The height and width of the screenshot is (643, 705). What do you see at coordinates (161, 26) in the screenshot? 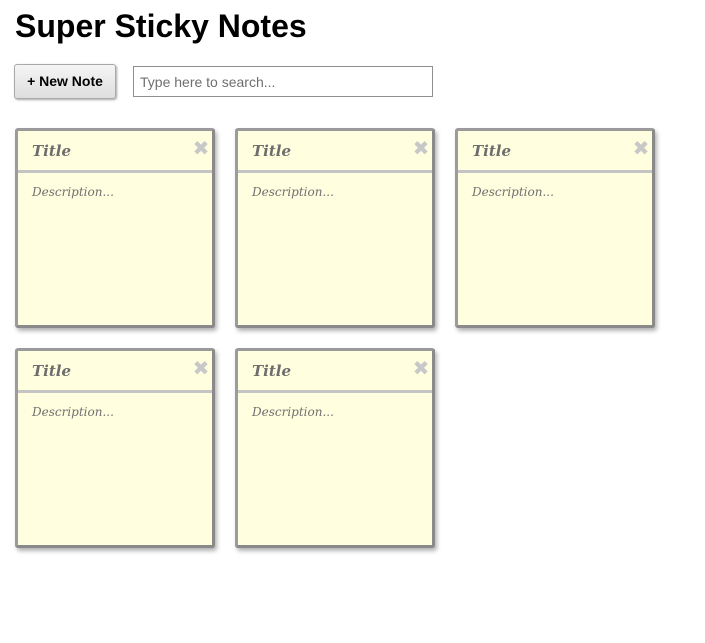
I see `app-title: Super Sticky Notes` at bounding box center [161, 26].